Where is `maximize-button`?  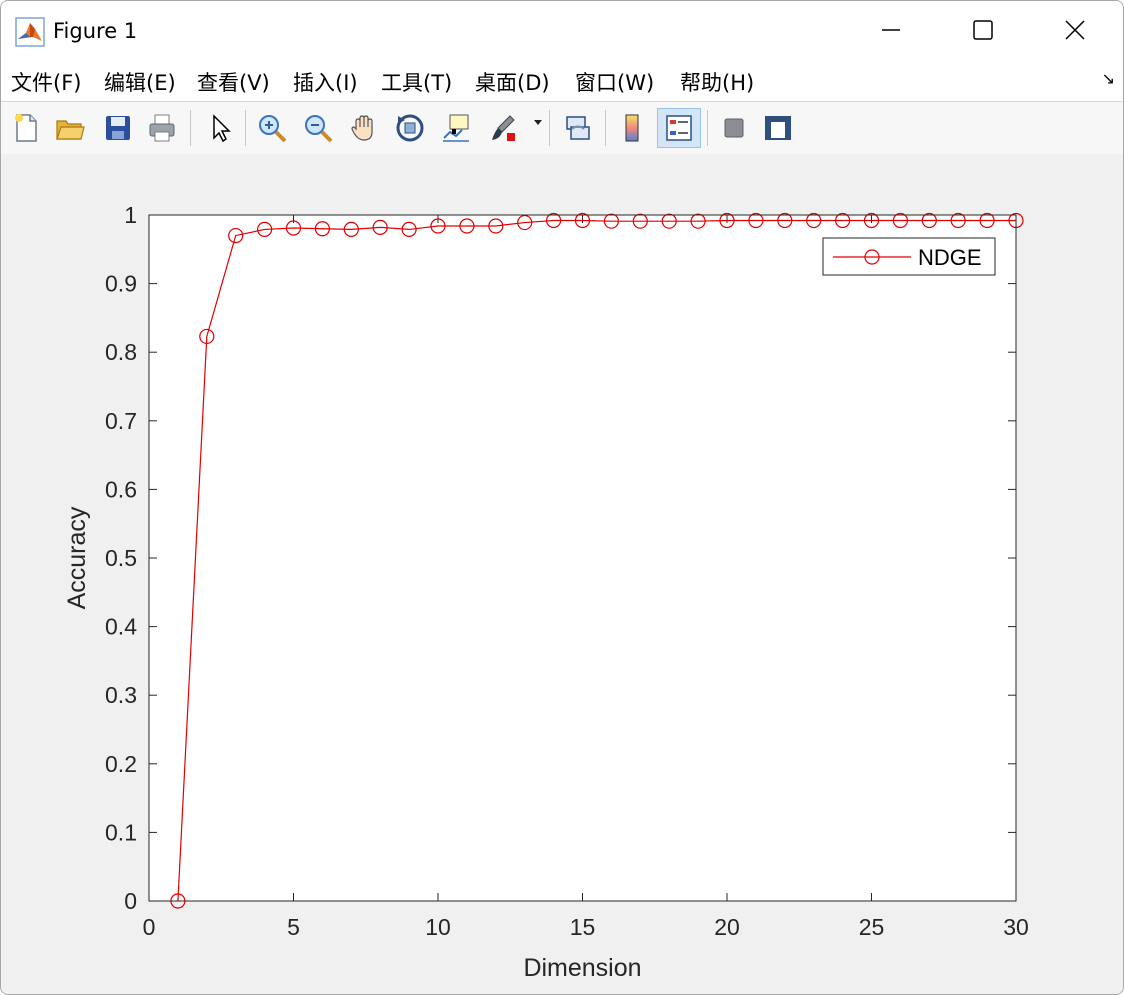
maximize-button is located at coordinates (983, 30).